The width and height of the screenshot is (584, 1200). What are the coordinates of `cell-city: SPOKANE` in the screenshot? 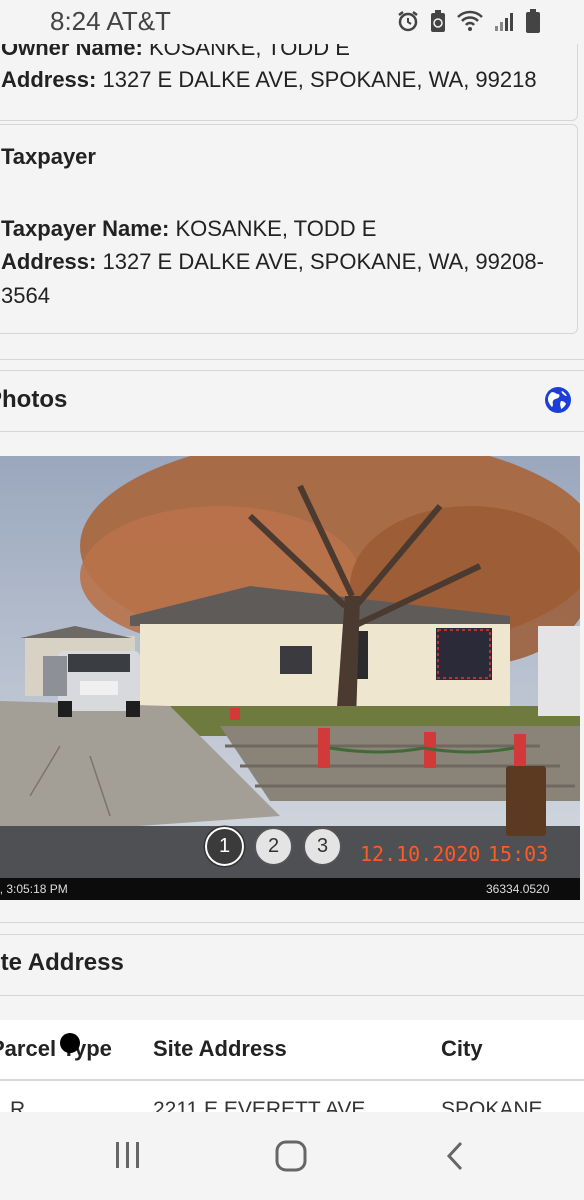 It's located at (492, 1105).